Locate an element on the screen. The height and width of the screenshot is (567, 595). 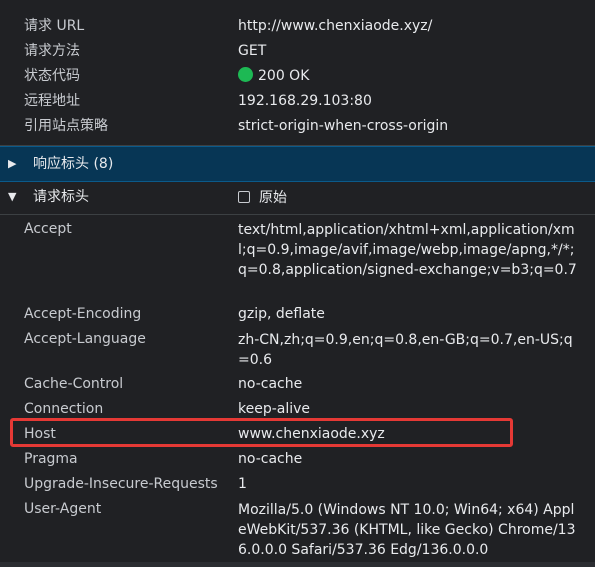
general-row-request-method: 请求方法 GET is located at coordinates (297, 51).